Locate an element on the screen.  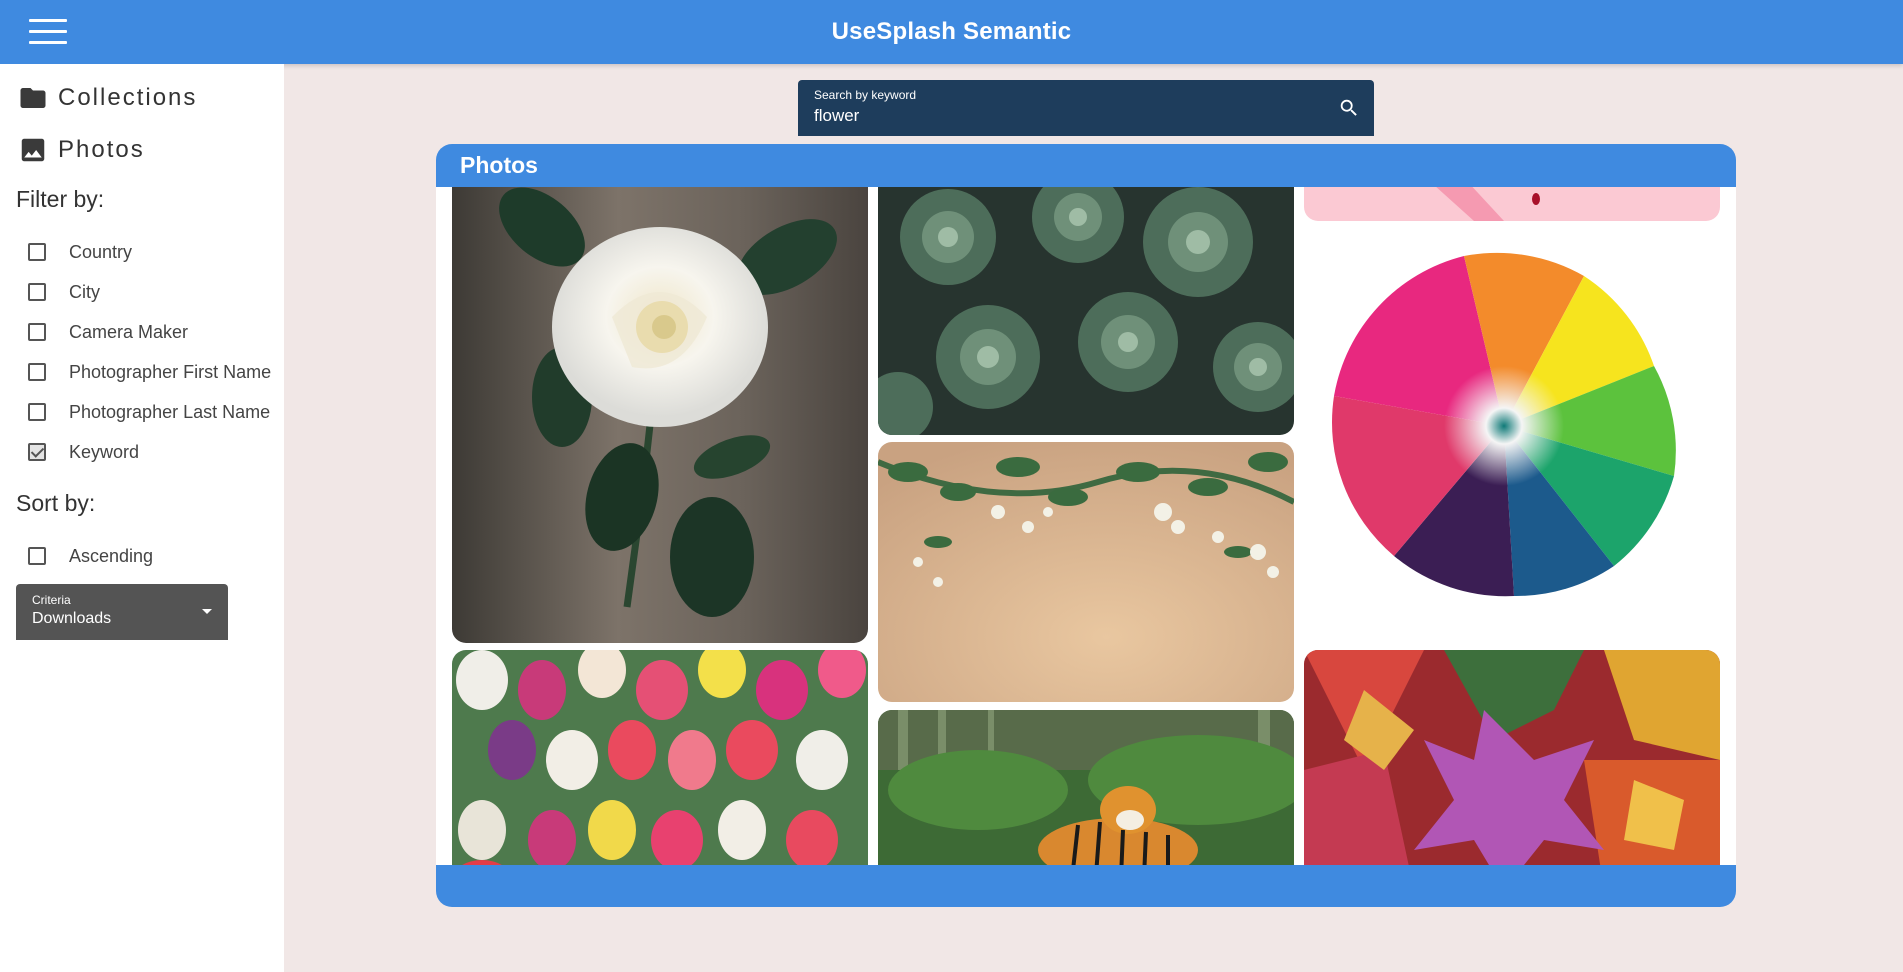
photo-white-rose is located at coordinates (660, 415).